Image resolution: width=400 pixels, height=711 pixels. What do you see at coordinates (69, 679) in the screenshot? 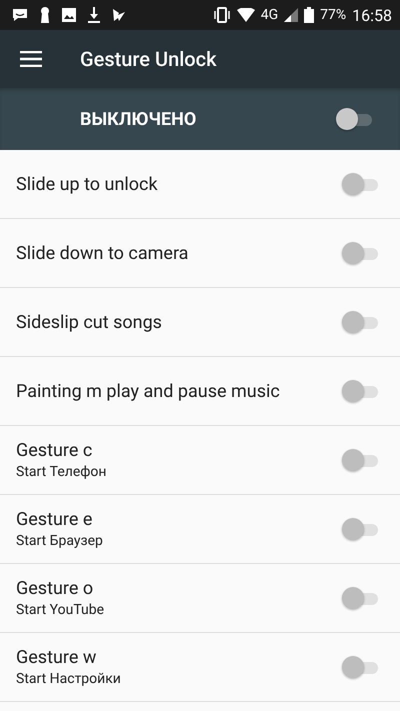
I see `setting-subtitle: Start Настройки` at bounding box center [69, 679].